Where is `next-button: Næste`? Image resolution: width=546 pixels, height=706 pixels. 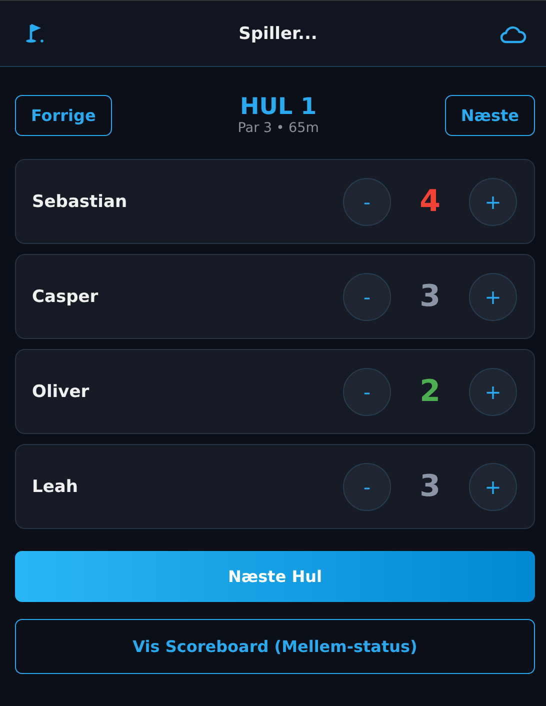 next-button: Næste is located at coordinates (489, 115).